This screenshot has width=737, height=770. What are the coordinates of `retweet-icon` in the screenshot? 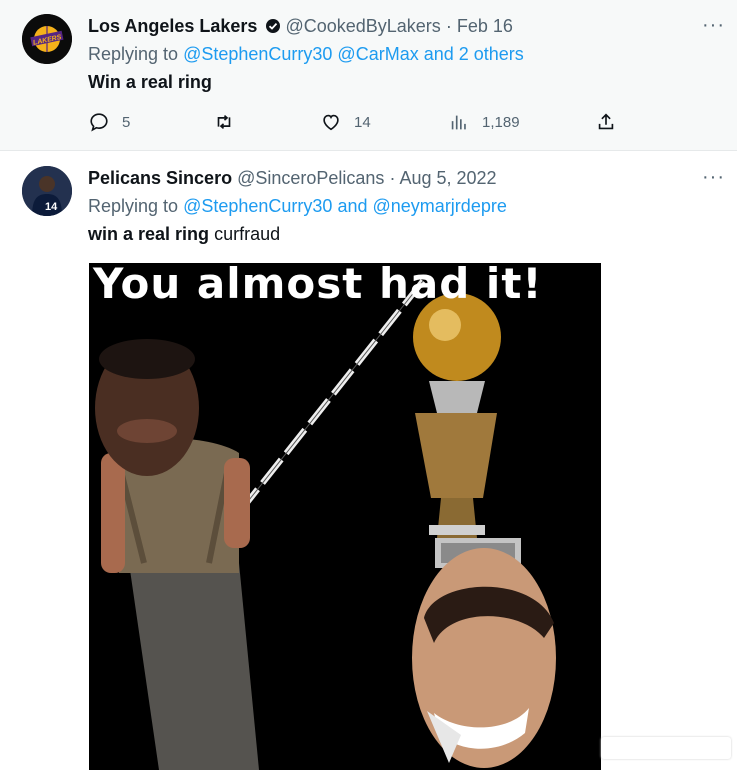 It's located at (224, 122).